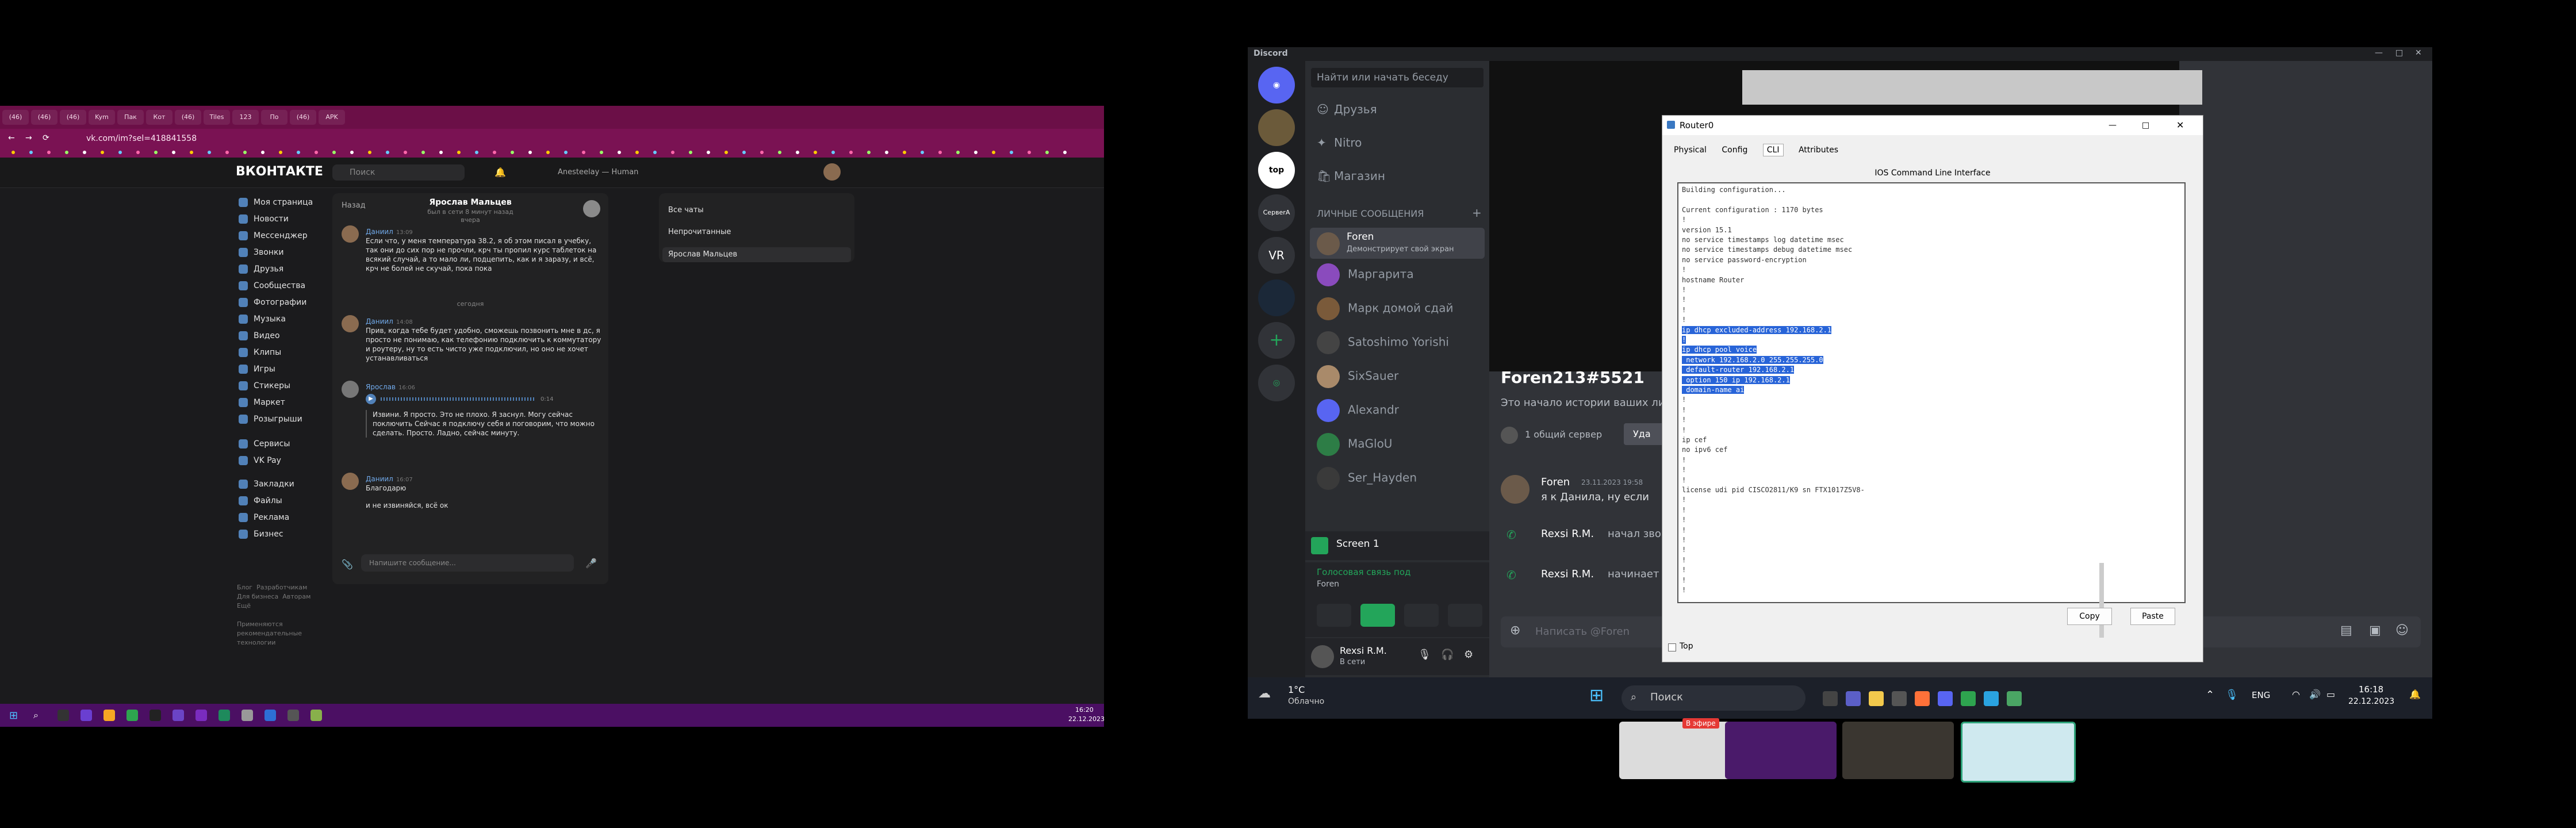 The image size is (2576, 828). Describe the element at coordinates (273, 235) in the screenshot. I see `sidebar-item: Мессенджер` at that location.